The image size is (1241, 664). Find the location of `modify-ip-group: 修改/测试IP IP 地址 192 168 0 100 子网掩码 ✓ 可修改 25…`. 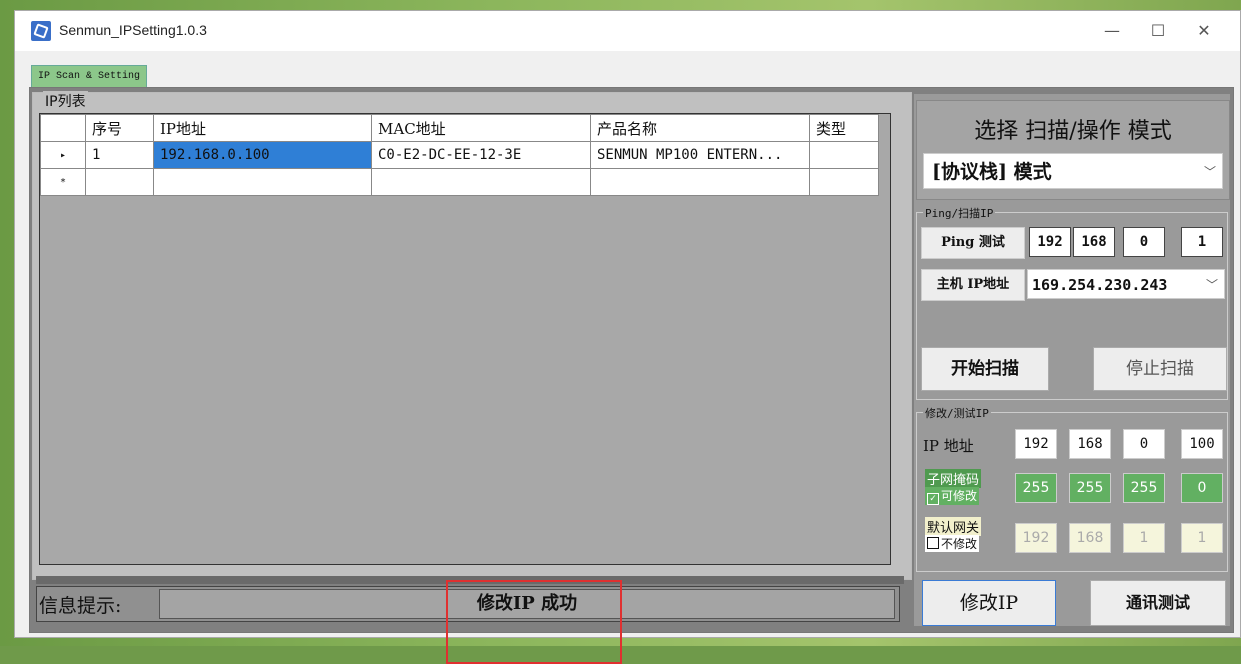

modify-ip-group: 修改/测试IP IP 地址 192 168 0 100 子网掩码 ✓ 可修改 25… is located at coordinates (1072, 488).